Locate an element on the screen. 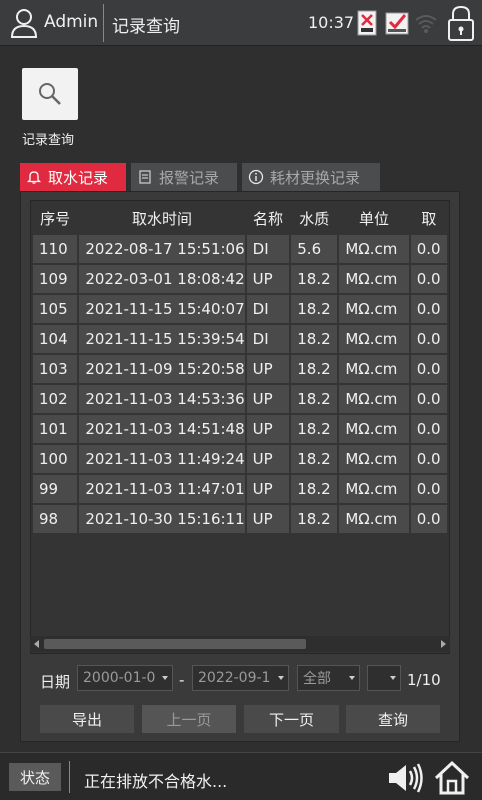  table-cell: 2021-10-30 15:16:11 is located at coordinates (162, 519).